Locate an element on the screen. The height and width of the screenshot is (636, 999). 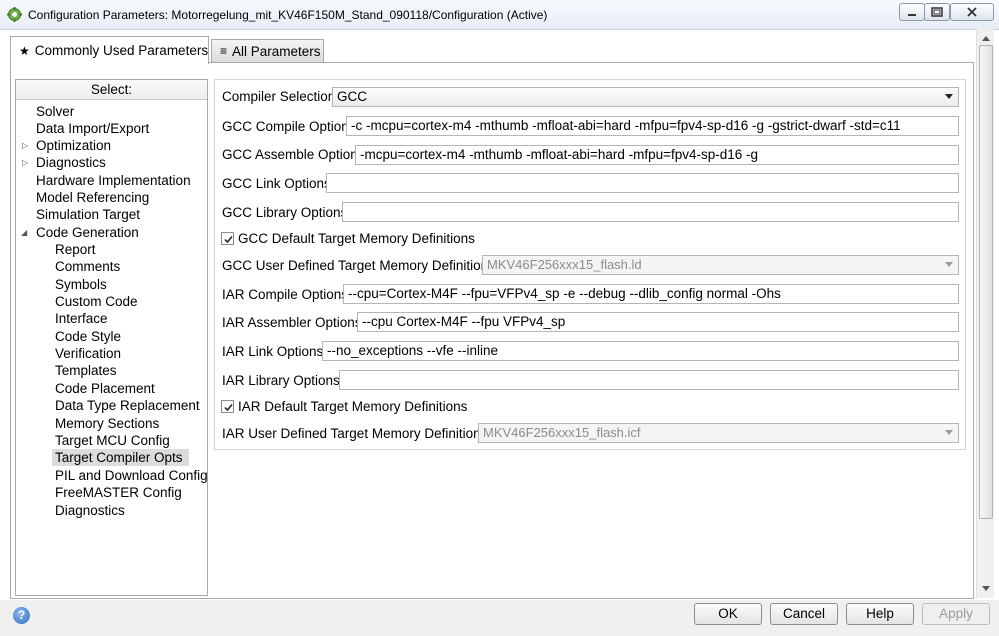
tree-item-memory-sections: Memory Sections is located at coordinates (107, 423).